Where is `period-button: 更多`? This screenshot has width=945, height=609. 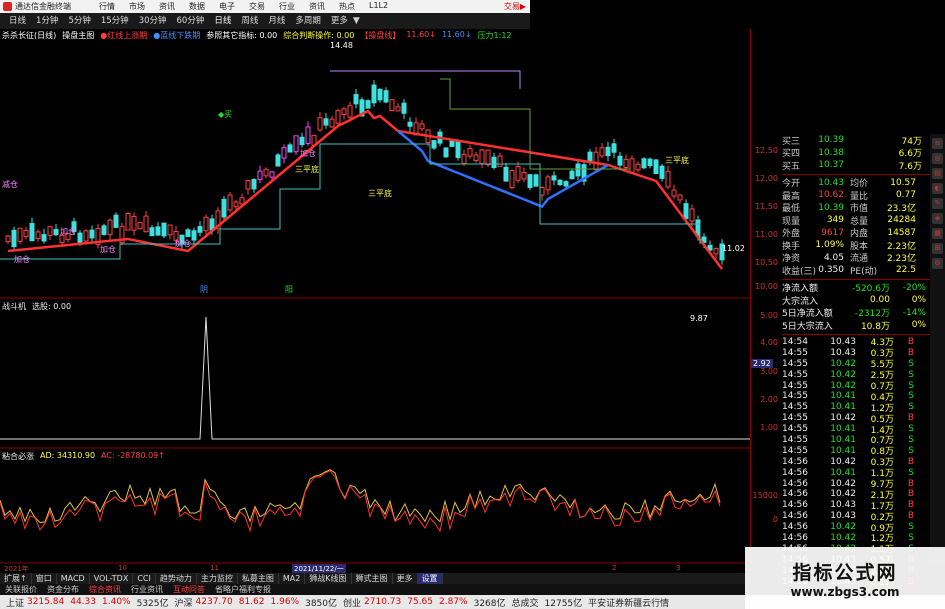 period-button: 更多 is located at coordinates (339, 21).